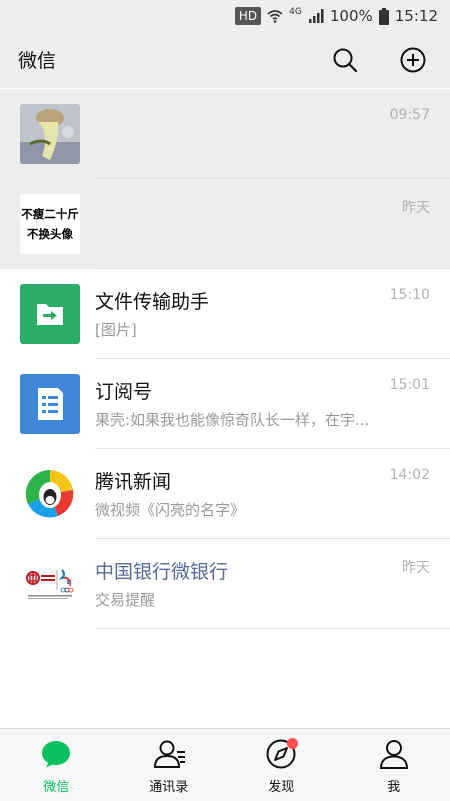 The height and width of the screenshot is (801, 450). What do you see at coordinates (56, 754) in the screenshot?
I see `chat-bubble-icon` at bounding box center [56, 754].